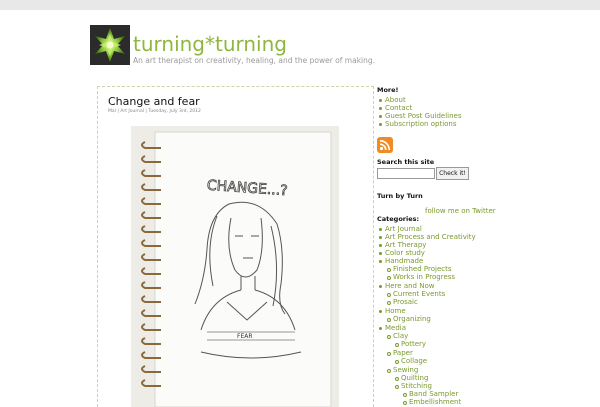 Image resolution: width=600 pixels, height=407 pixels. Describe the element at coordinates (404, 261) in the screenshot. I see `category-link: Handmade` at that location.